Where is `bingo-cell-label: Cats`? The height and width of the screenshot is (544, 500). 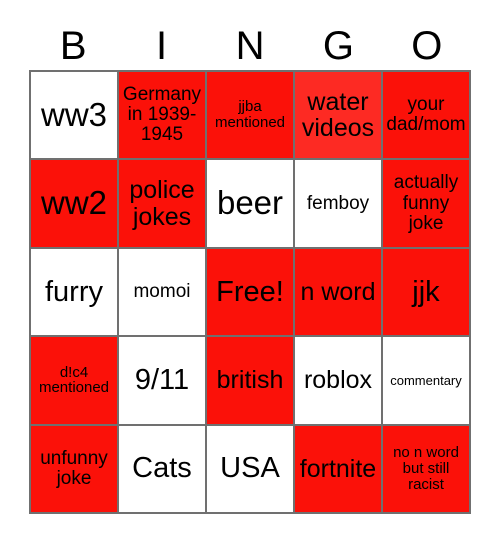 bingo-cell-label: Cats is located at coordinates (162, 468).